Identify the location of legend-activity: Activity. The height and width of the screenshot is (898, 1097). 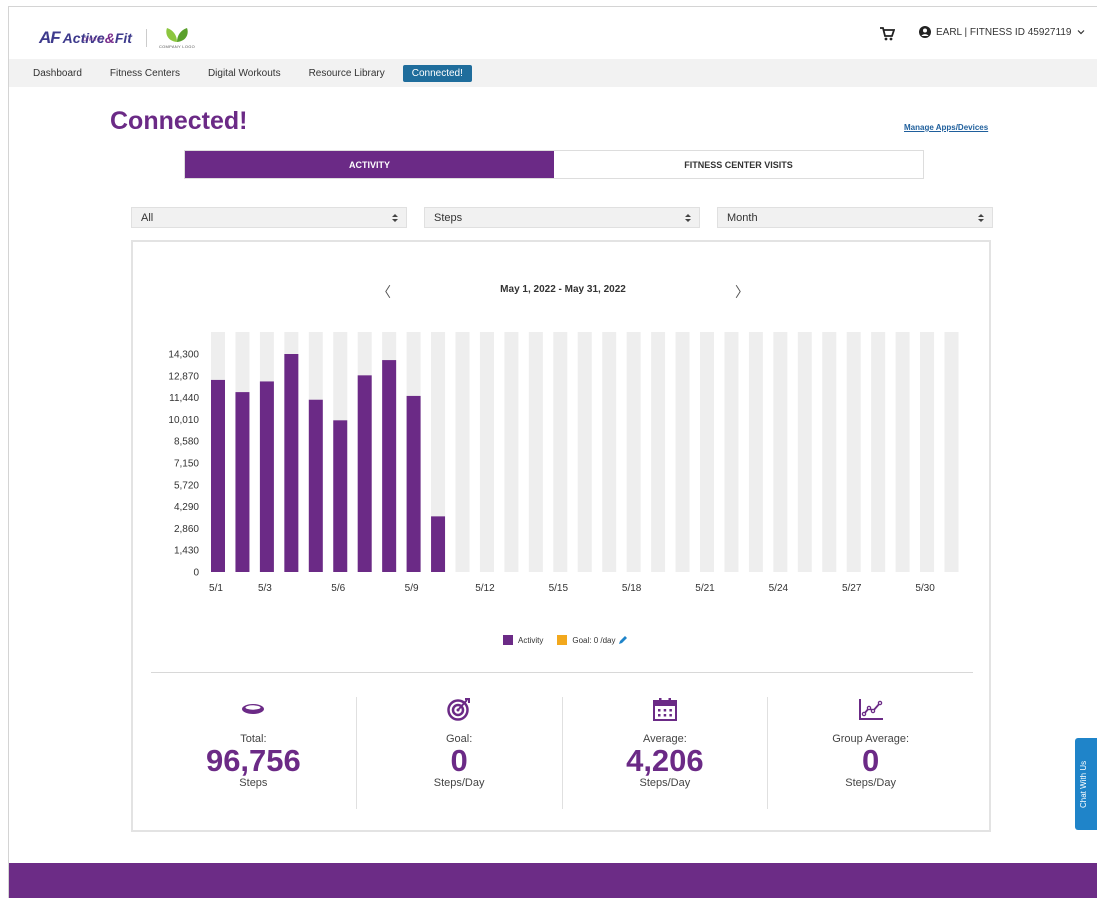
(523, 640).